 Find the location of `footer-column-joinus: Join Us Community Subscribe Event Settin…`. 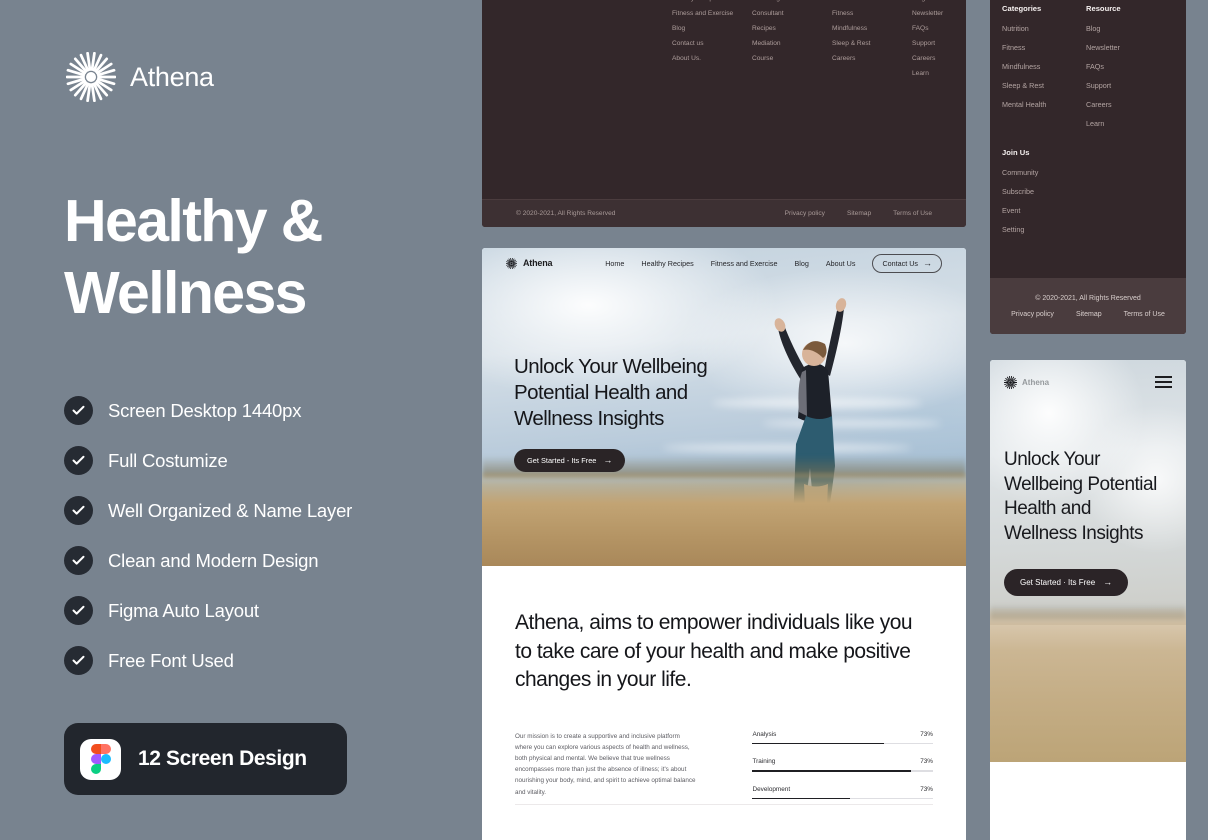

footer-column-joinus: Join Us Community Subscribe Event Settin… is located at coordinates (1088, 186).